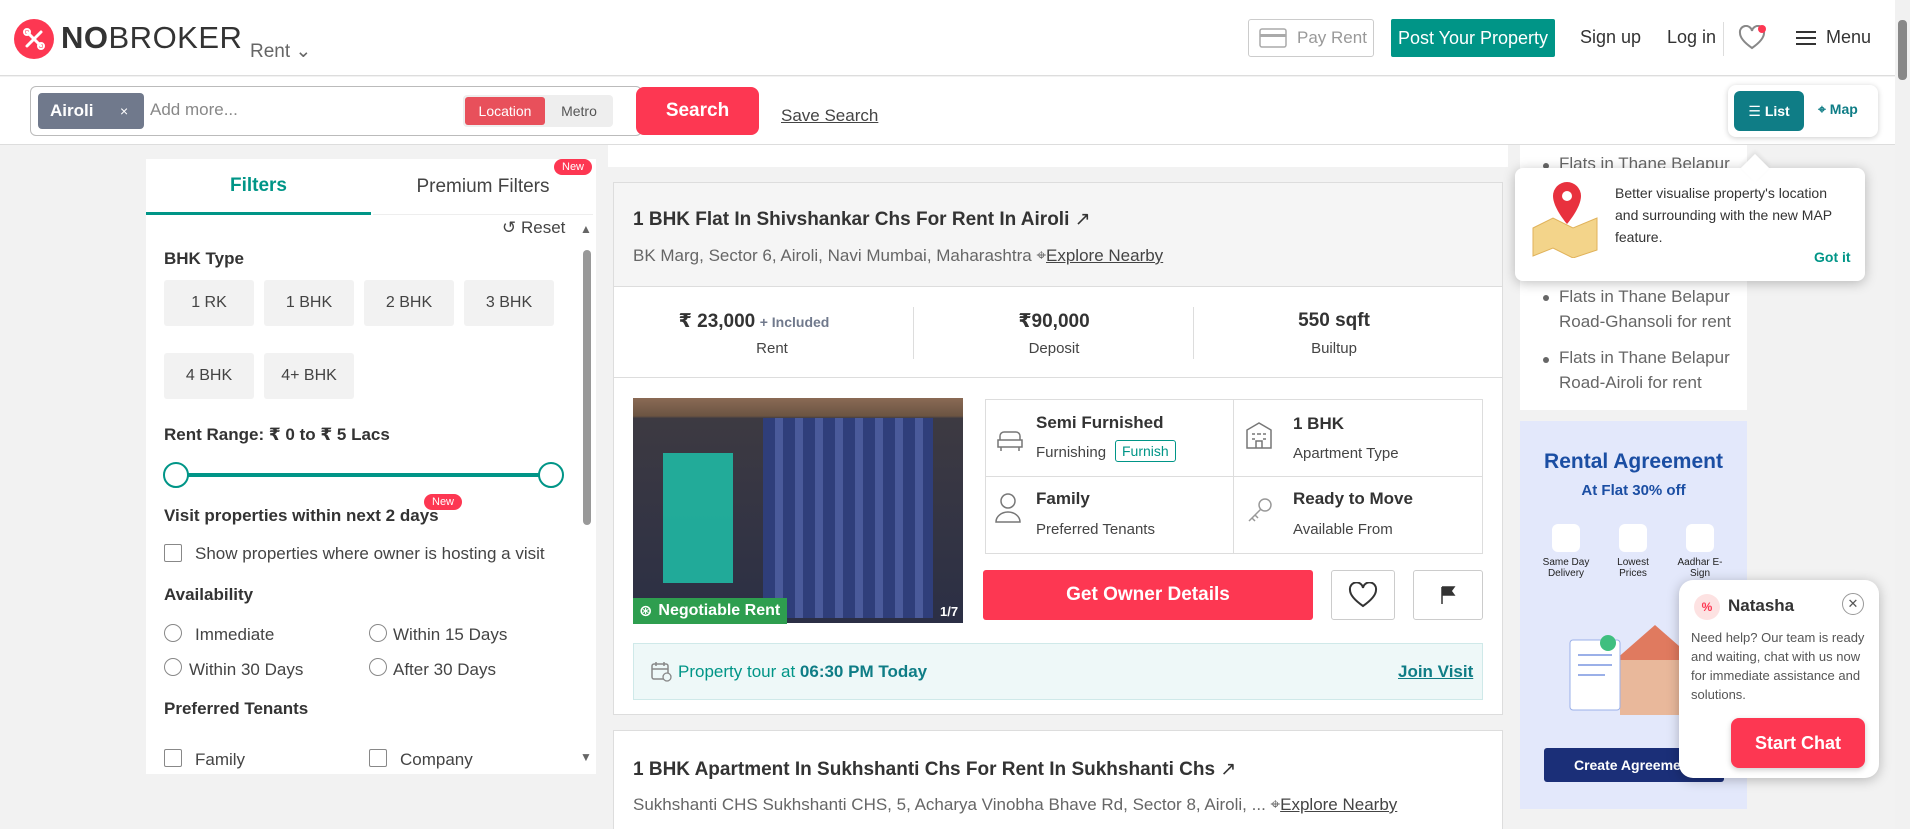  I want to click on get-owner-details-button: Get Owner Details, so click(1148, 595).